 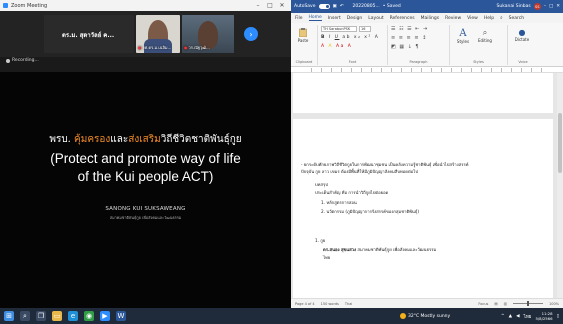 I want to click on zoom-titlebar: Zoom Meeting – □ ✕, so click(x=145, y=5).